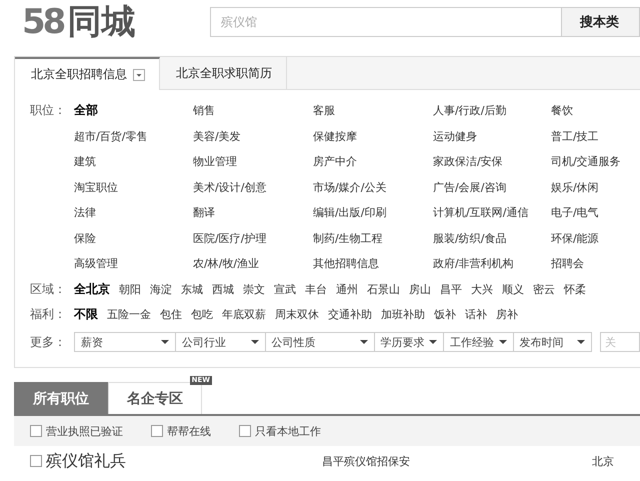 The height and width of the screenshot is (481, 640). I want to click on filter-dropdown: 发布时间, so click(552, 342).